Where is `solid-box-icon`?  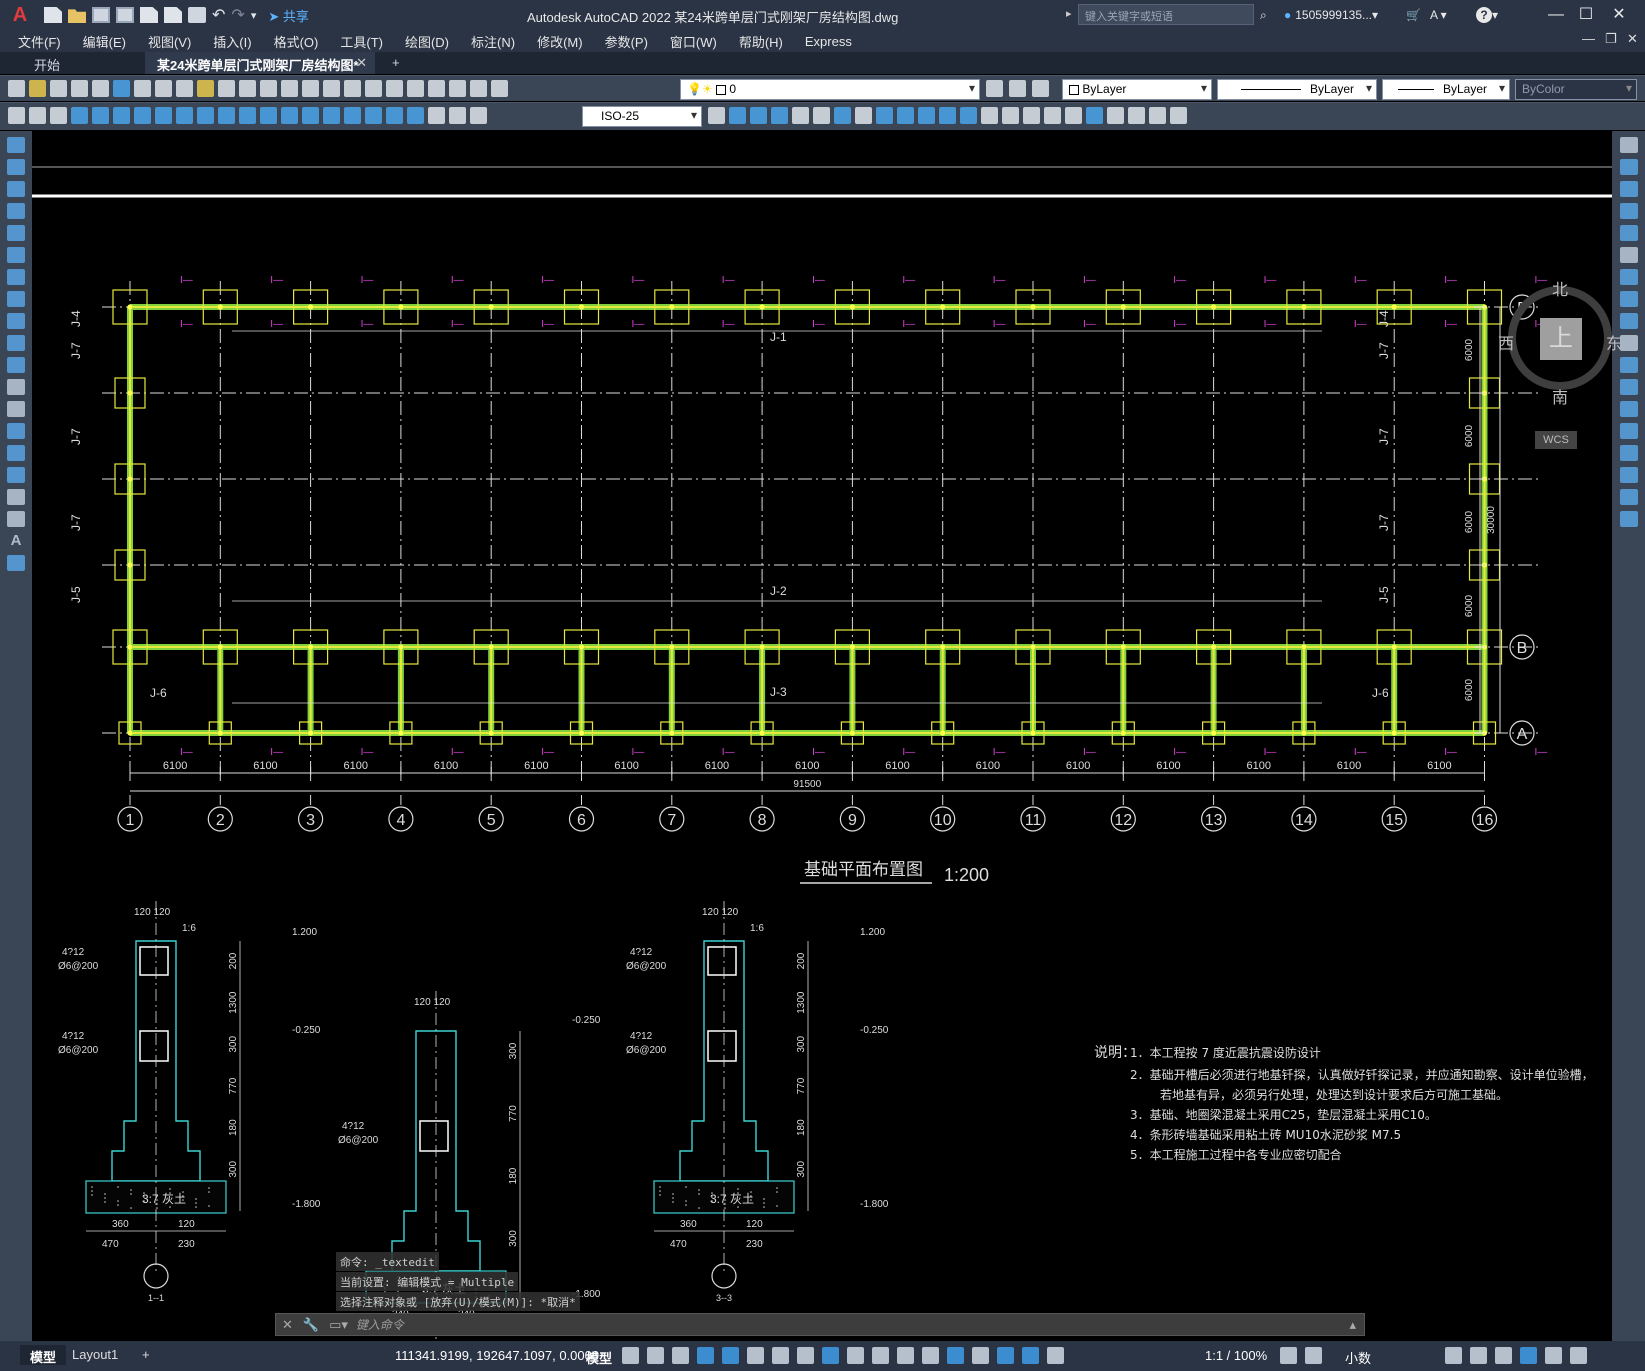 solid-box-icon is located at coordinates (737, 115).